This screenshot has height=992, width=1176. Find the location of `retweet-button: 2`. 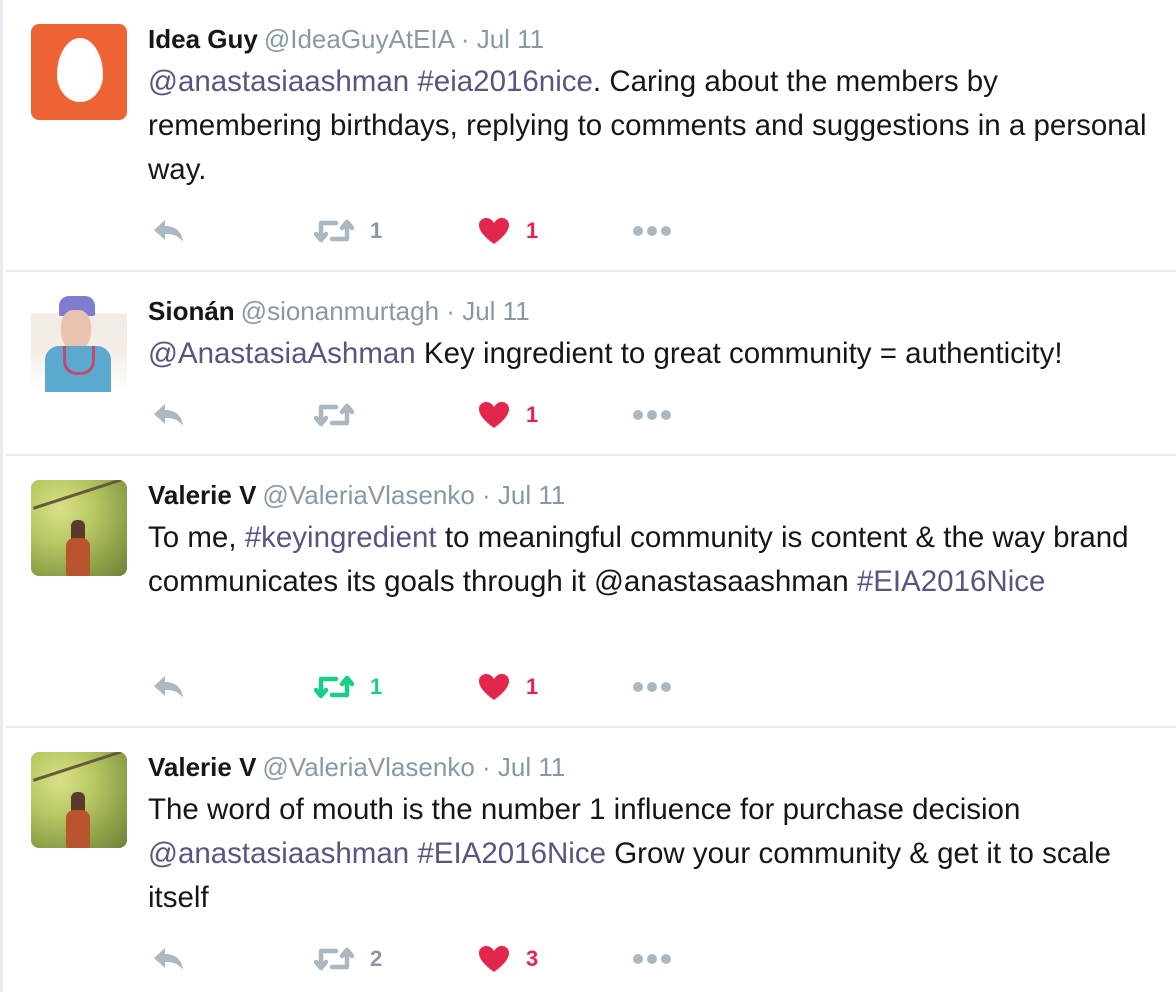

retweet-button: 2 is located at coordinates (348, 959).